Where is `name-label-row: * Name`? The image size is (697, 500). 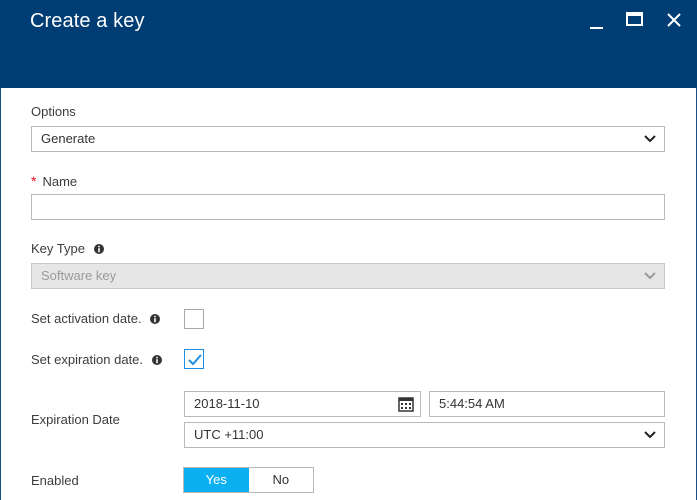 name-label-row: * Name is located at coordinates (54, 181).